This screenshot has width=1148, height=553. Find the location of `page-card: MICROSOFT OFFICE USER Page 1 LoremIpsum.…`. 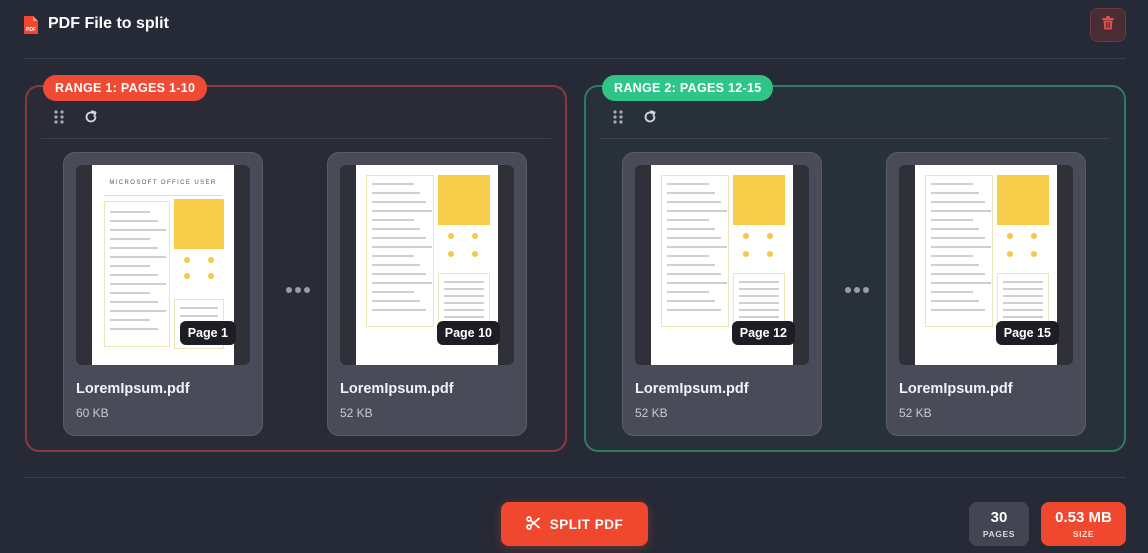

page-card: MICROSOFT OFFICE USER Page 1 LoremIpsum.… is located at coordinates (163, 294).